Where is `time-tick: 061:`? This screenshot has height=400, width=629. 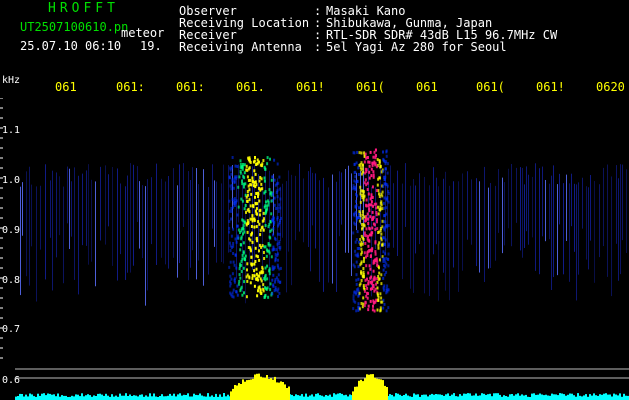 time-tick: 061: is located at coordinates (190, 87).